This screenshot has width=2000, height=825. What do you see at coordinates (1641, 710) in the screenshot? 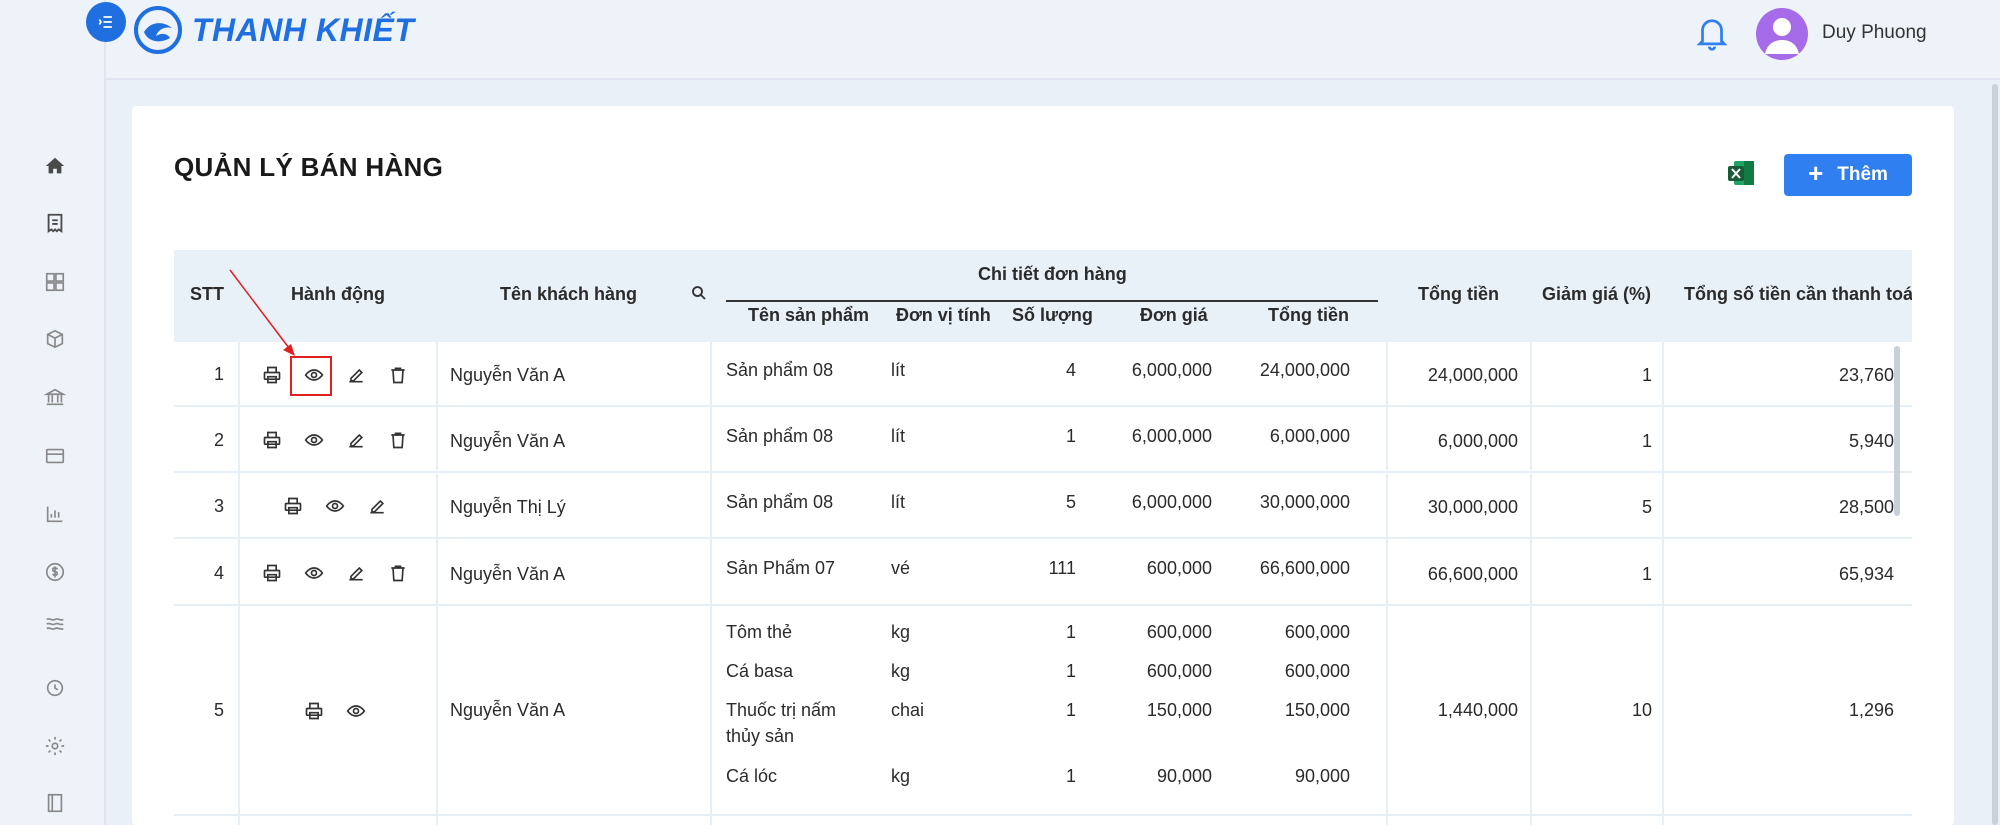
I see `cell-discount: 10` at bounding box center [1641, 710].